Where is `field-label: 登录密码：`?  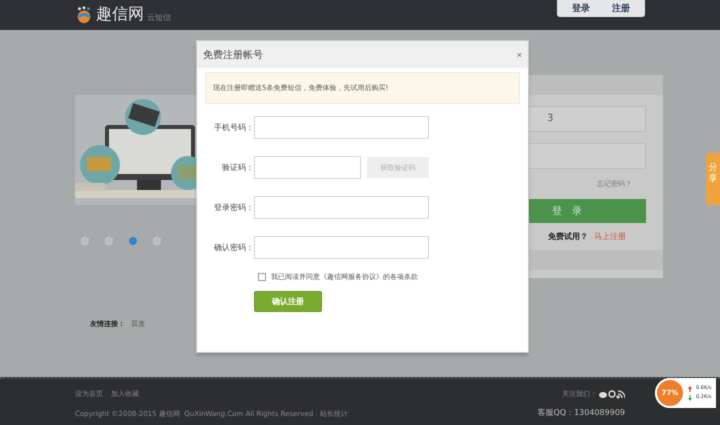 field-label: 登录密码： is located at coordinates (233, 207).